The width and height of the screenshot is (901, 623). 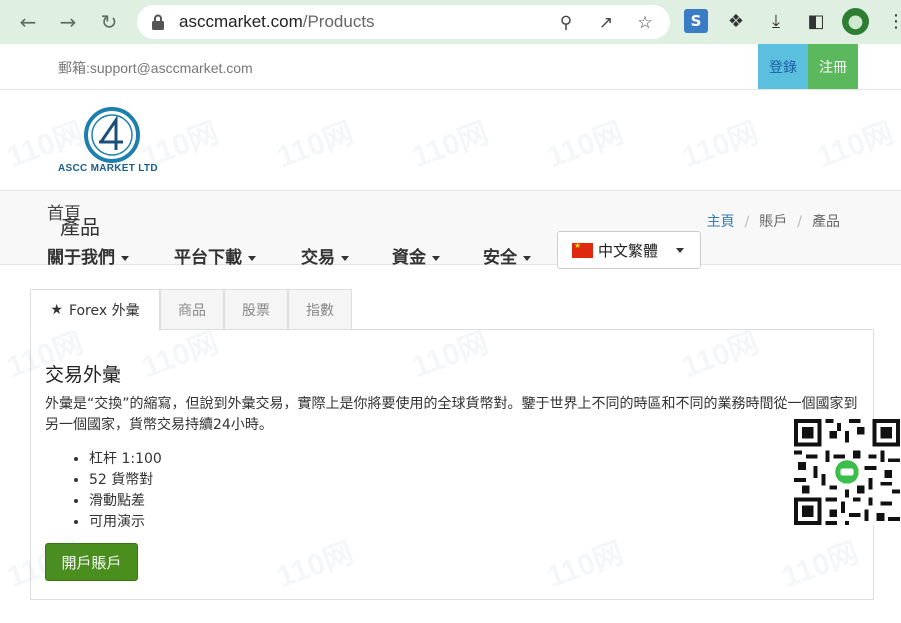 What do you see at coordinates (566, 23) in the screenshot?
I see `zoom-icon: ⚲` at bounding box center [566, 23].